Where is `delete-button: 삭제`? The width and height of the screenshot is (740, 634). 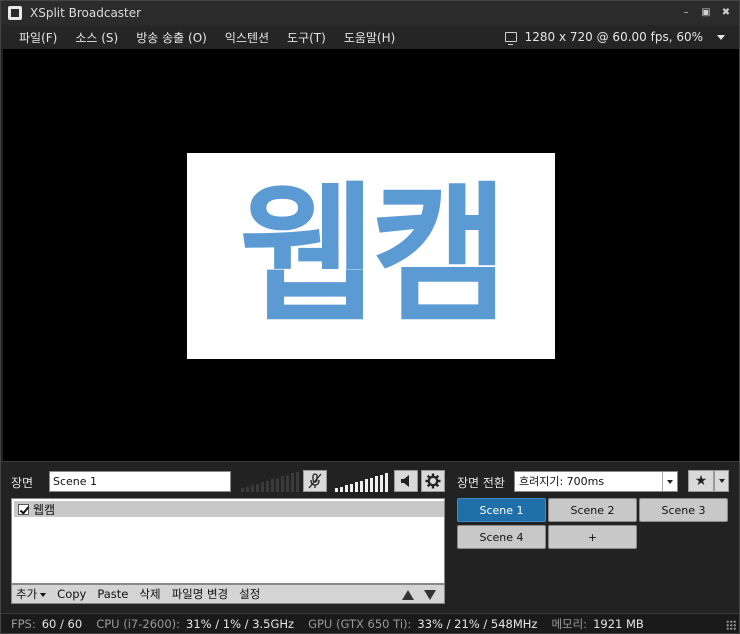
delete-button: 삭제 is located at coordinates (149, 594).